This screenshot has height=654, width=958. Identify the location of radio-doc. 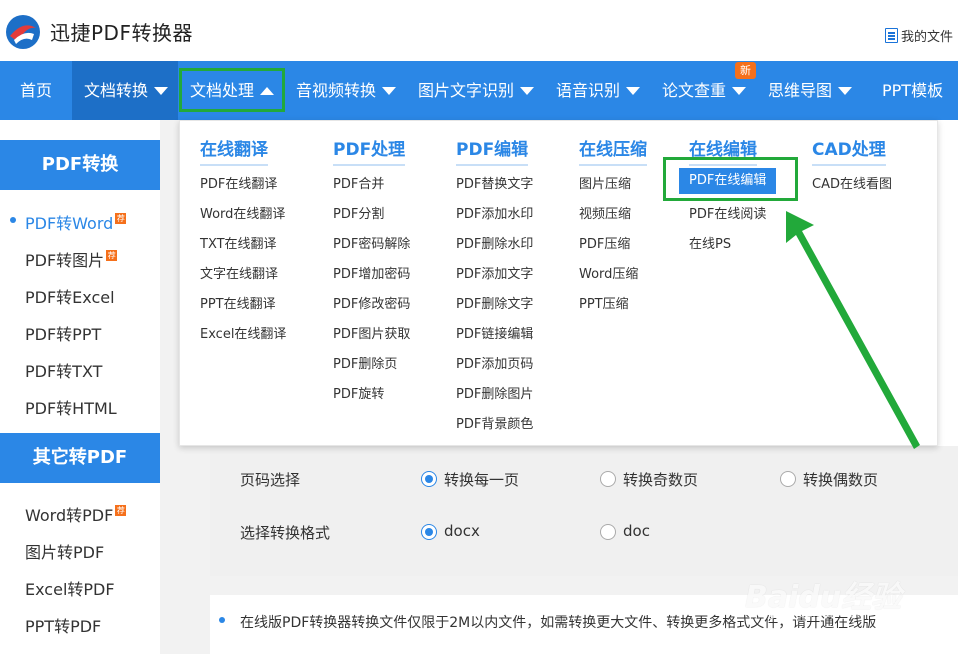
(608, 532).